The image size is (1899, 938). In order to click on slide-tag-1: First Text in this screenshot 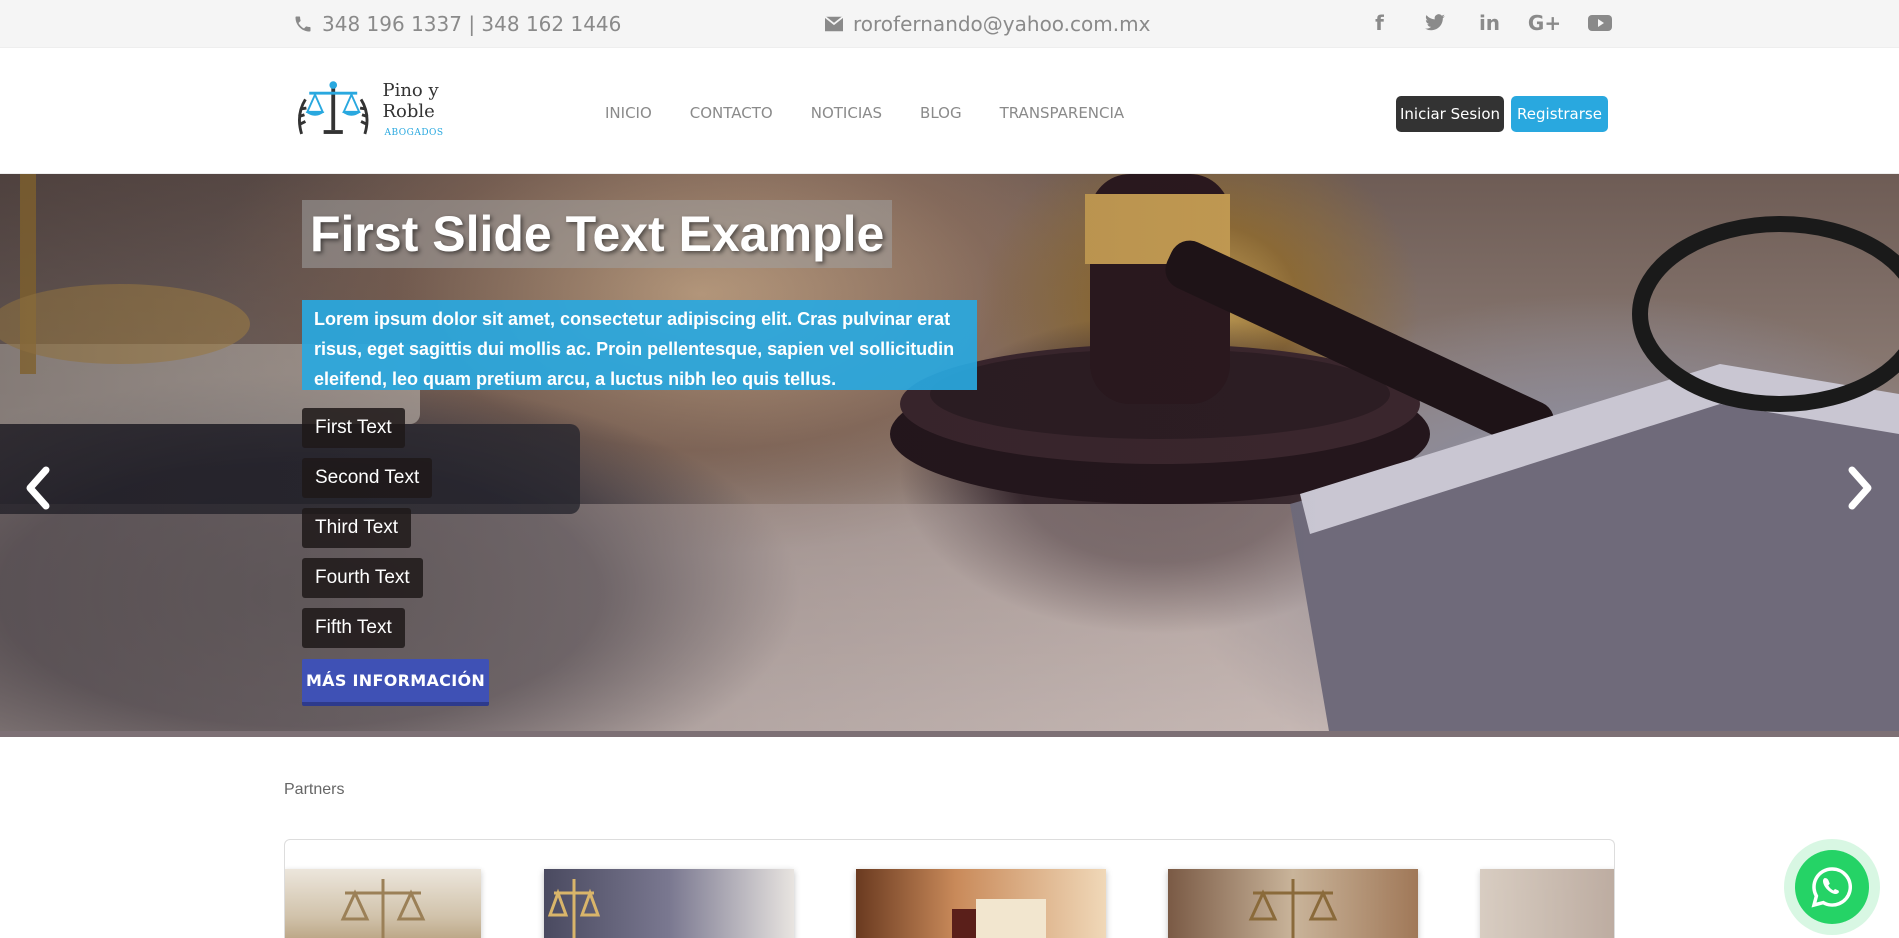, I will do `click(353, 428)`.